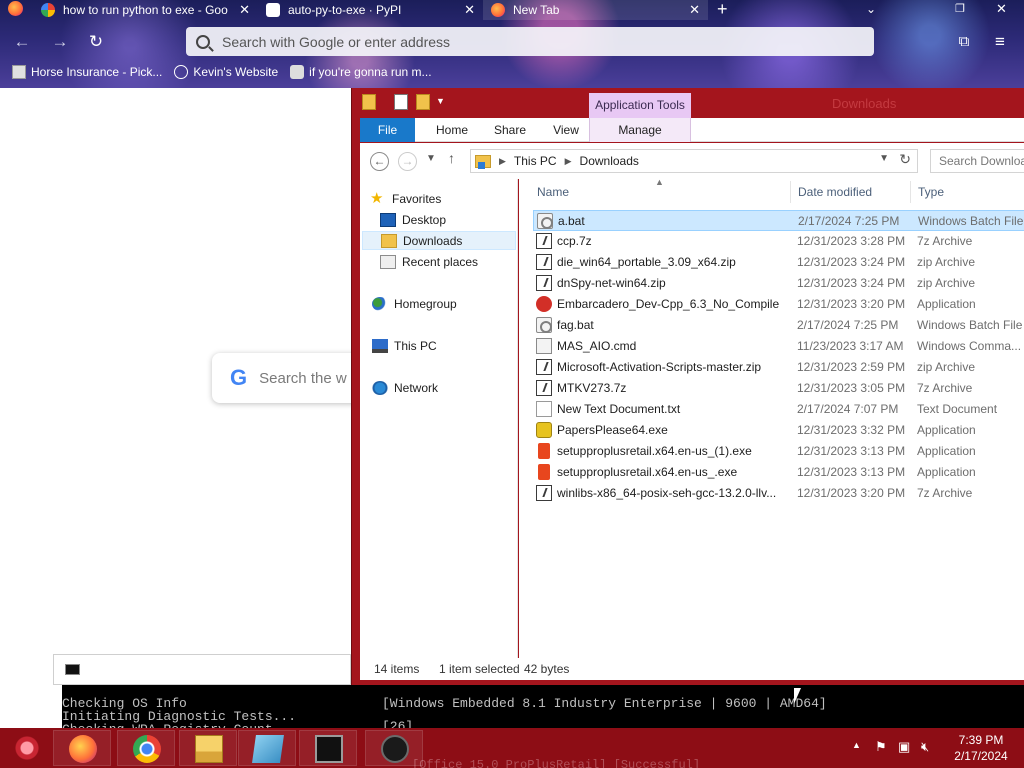 The height and width of the screenshot is (768, 1024). What do you see at coordinates (981, 748) in the screenshot?
I see `taskbar-clock: 7:39 PM 2/17/2024` at bounding box center [981, 748].